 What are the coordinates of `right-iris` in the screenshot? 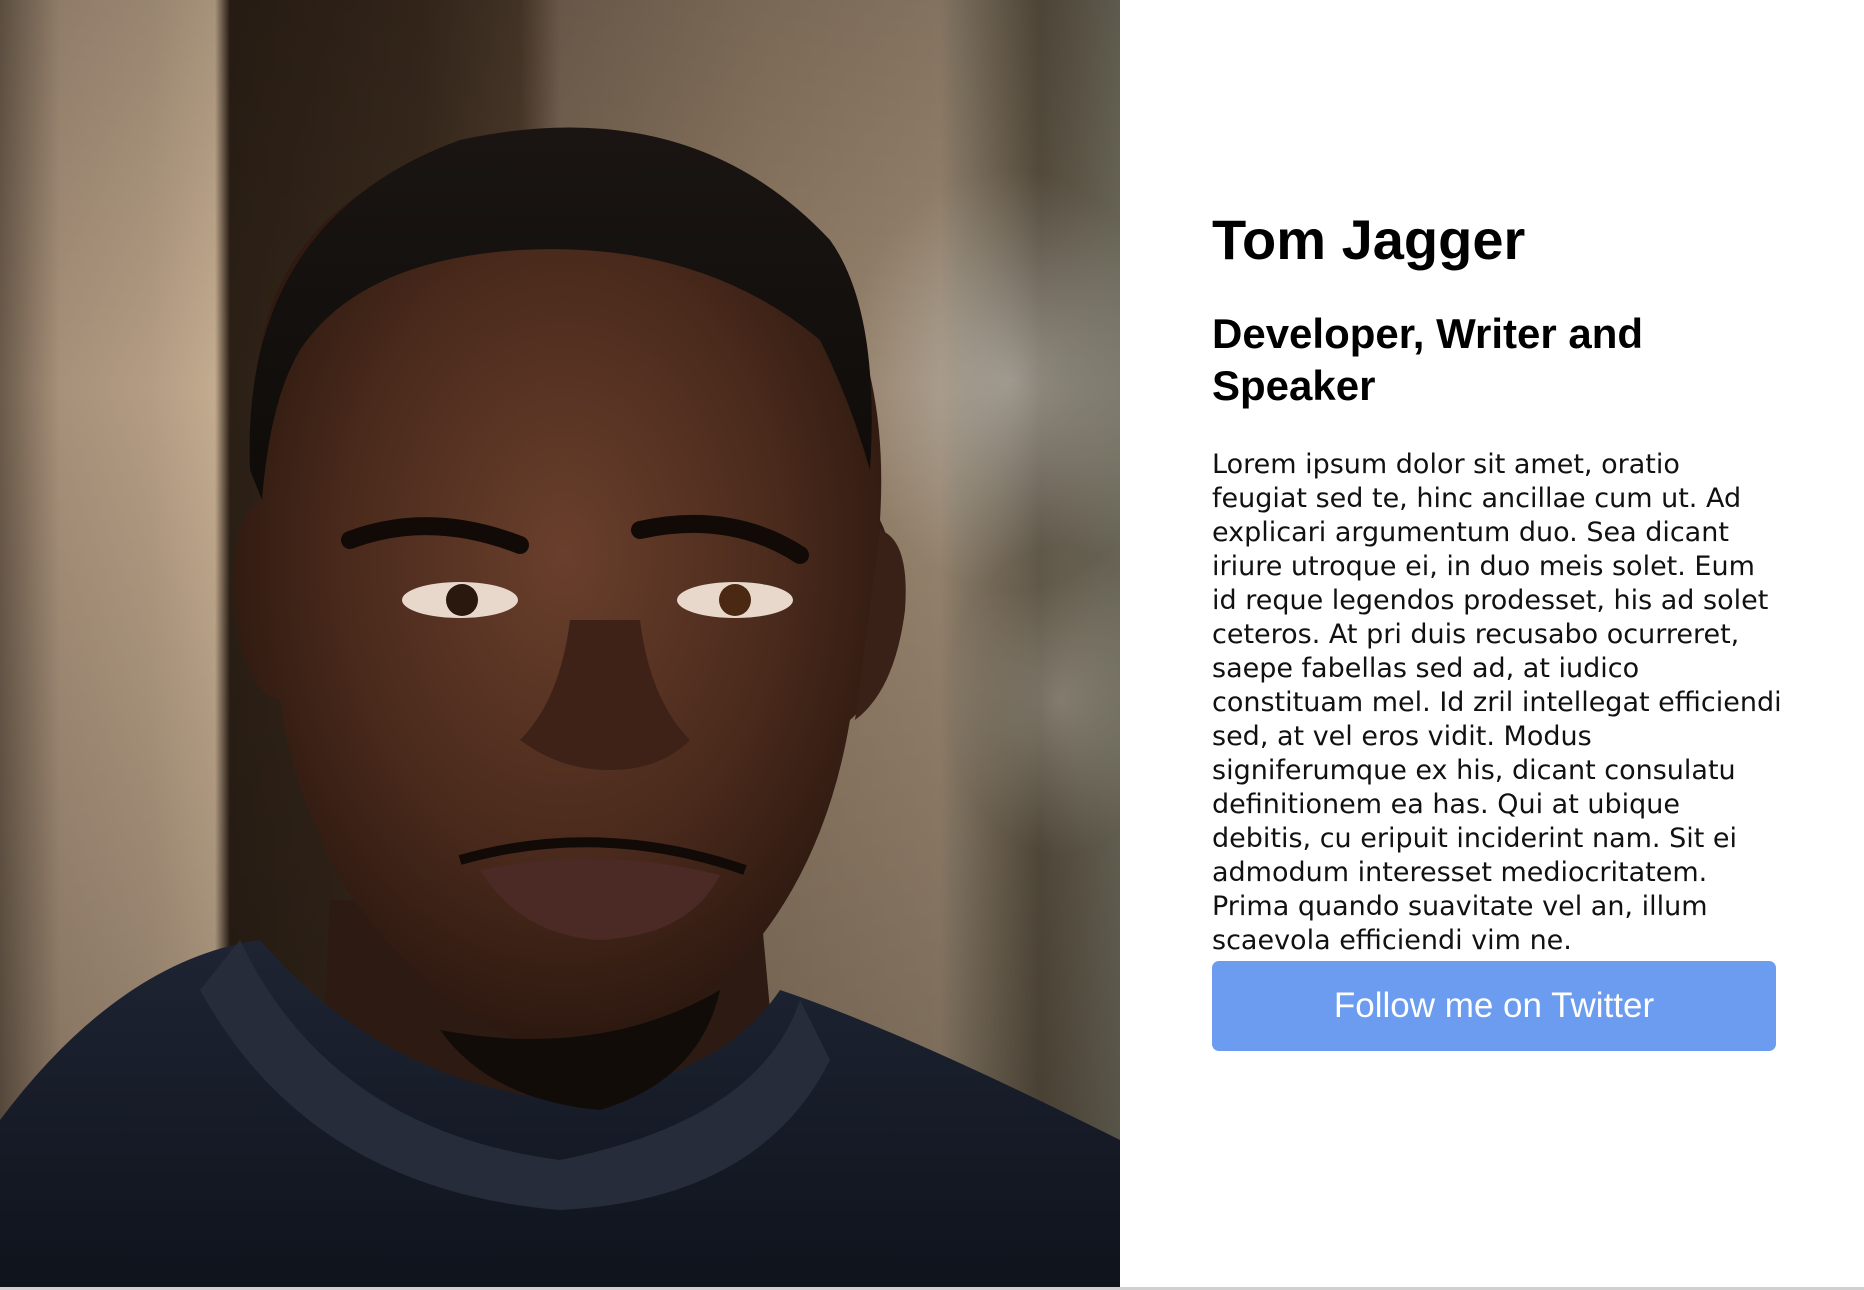 It's located at (735, 600).